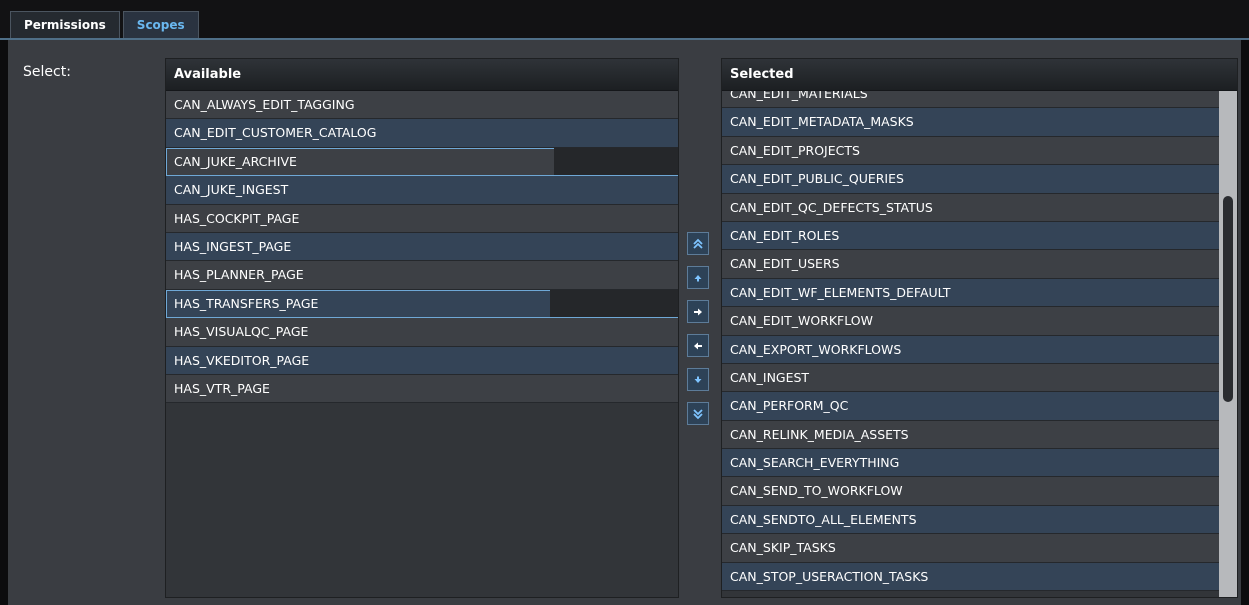 This screenshot has height=605, width=1249. Describe the element at coordinates (422, 332) in the screenshot. I see `list-item: HAS_VISUALQC_PAGE` at that location.